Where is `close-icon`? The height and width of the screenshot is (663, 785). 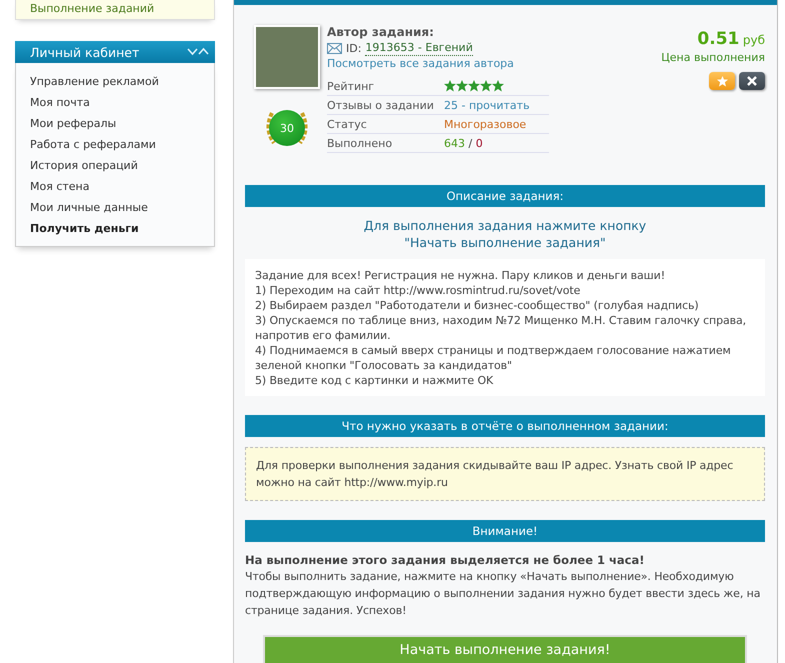
close-icon is located at coordinates (752, 81).